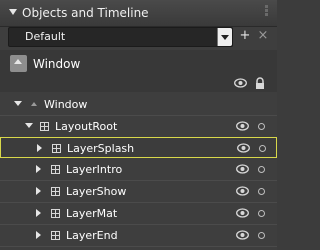  I want to click on dropdown-arrow-button, so click(224, 37).